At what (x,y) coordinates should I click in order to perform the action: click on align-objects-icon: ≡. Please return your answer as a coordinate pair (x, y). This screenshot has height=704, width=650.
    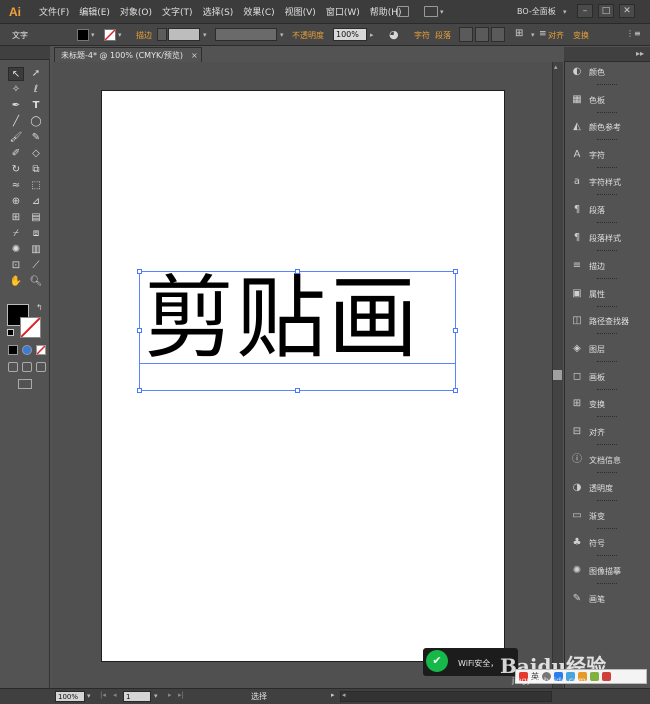
    Looking at the image, I should click on (543, 34).